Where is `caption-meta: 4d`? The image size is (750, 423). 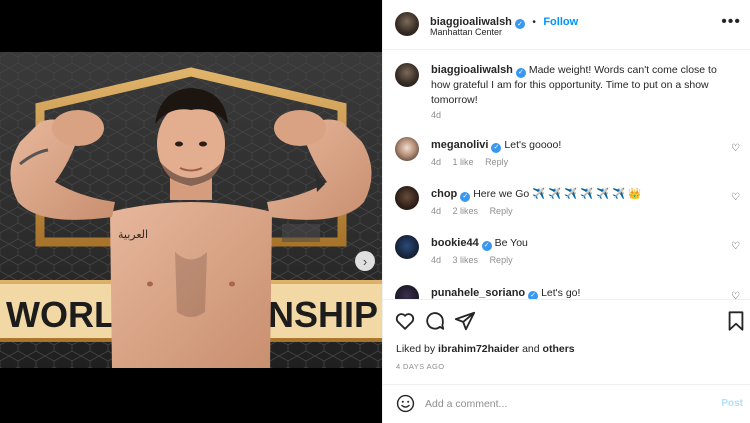
caption-meta: 4d is located at coordinates (440, 115).